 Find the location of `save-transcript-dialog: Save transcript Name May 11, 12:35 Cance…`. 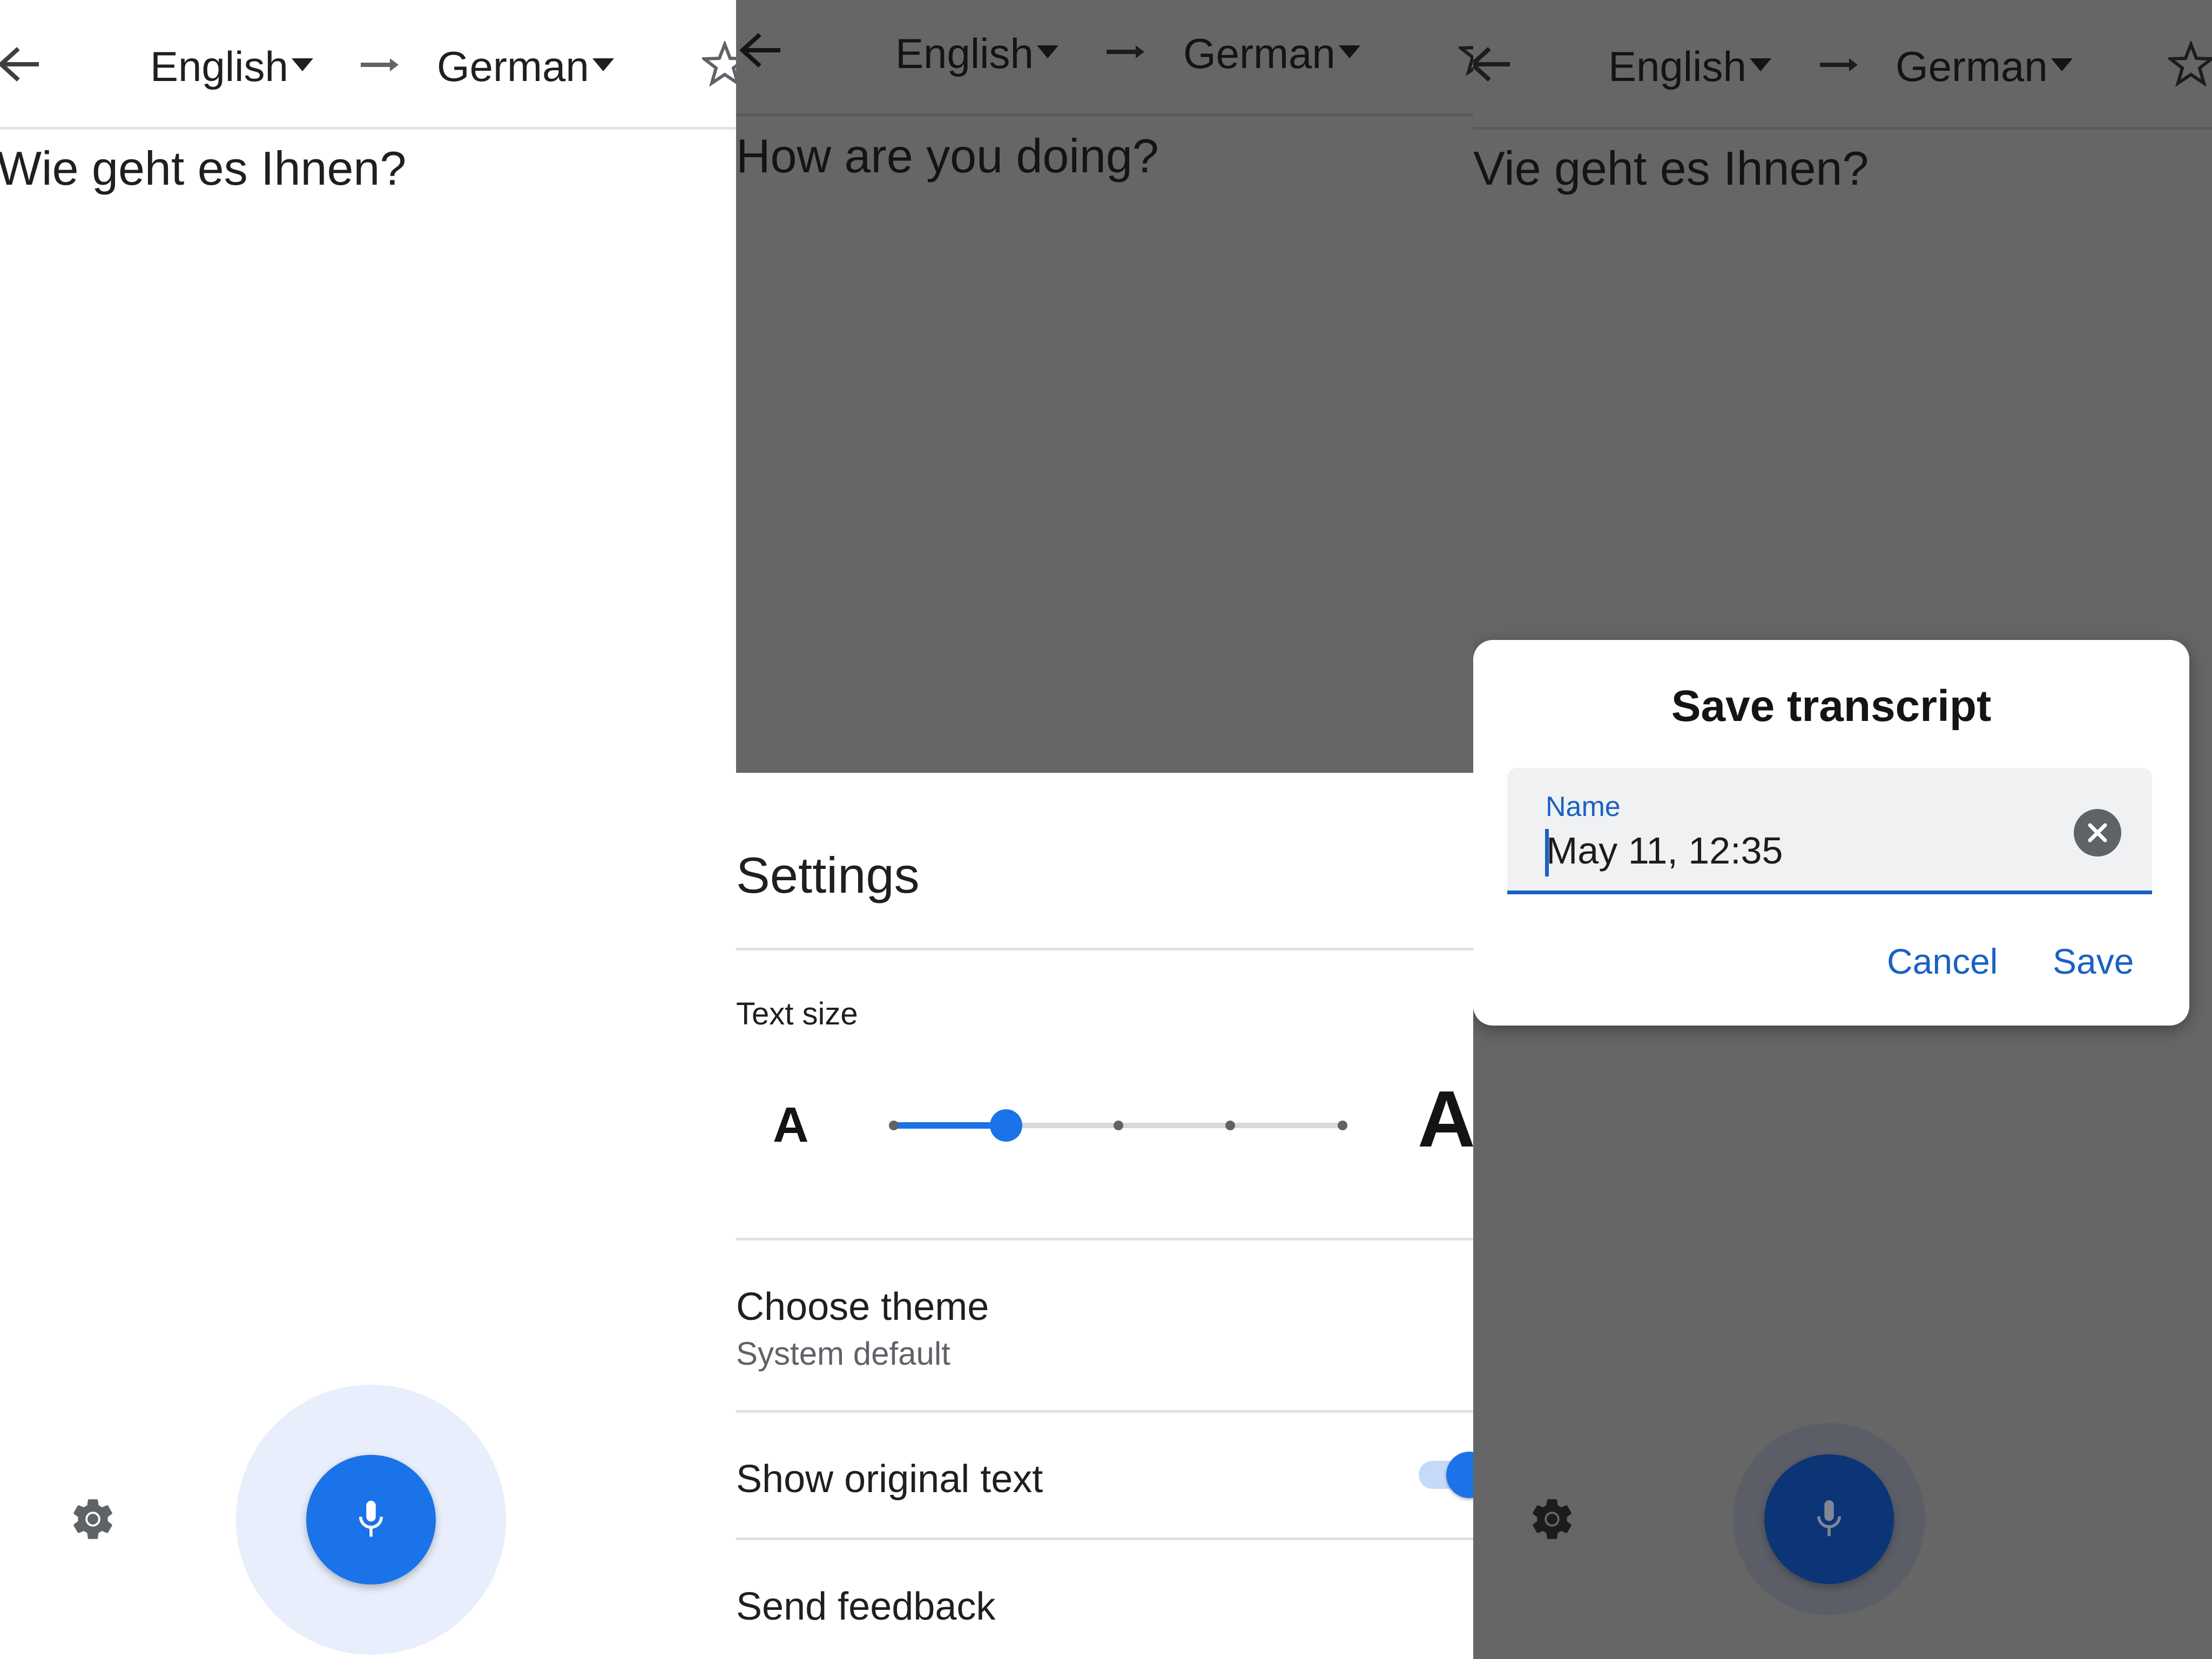

save-transcript-dialog: Save transcript Name May 11, 12:35 Cance… is located at coordinates (1831, 833).